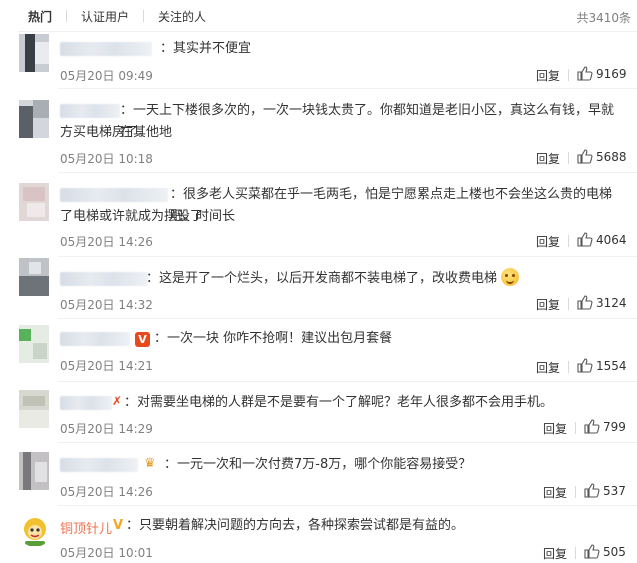 The image size is (637, 563). What do you see at coordinates (318, 16) in the screenshot?
I see `comment-filter-tabs: 热门 认证用户 关注的人` at bounding box center [318, 16].